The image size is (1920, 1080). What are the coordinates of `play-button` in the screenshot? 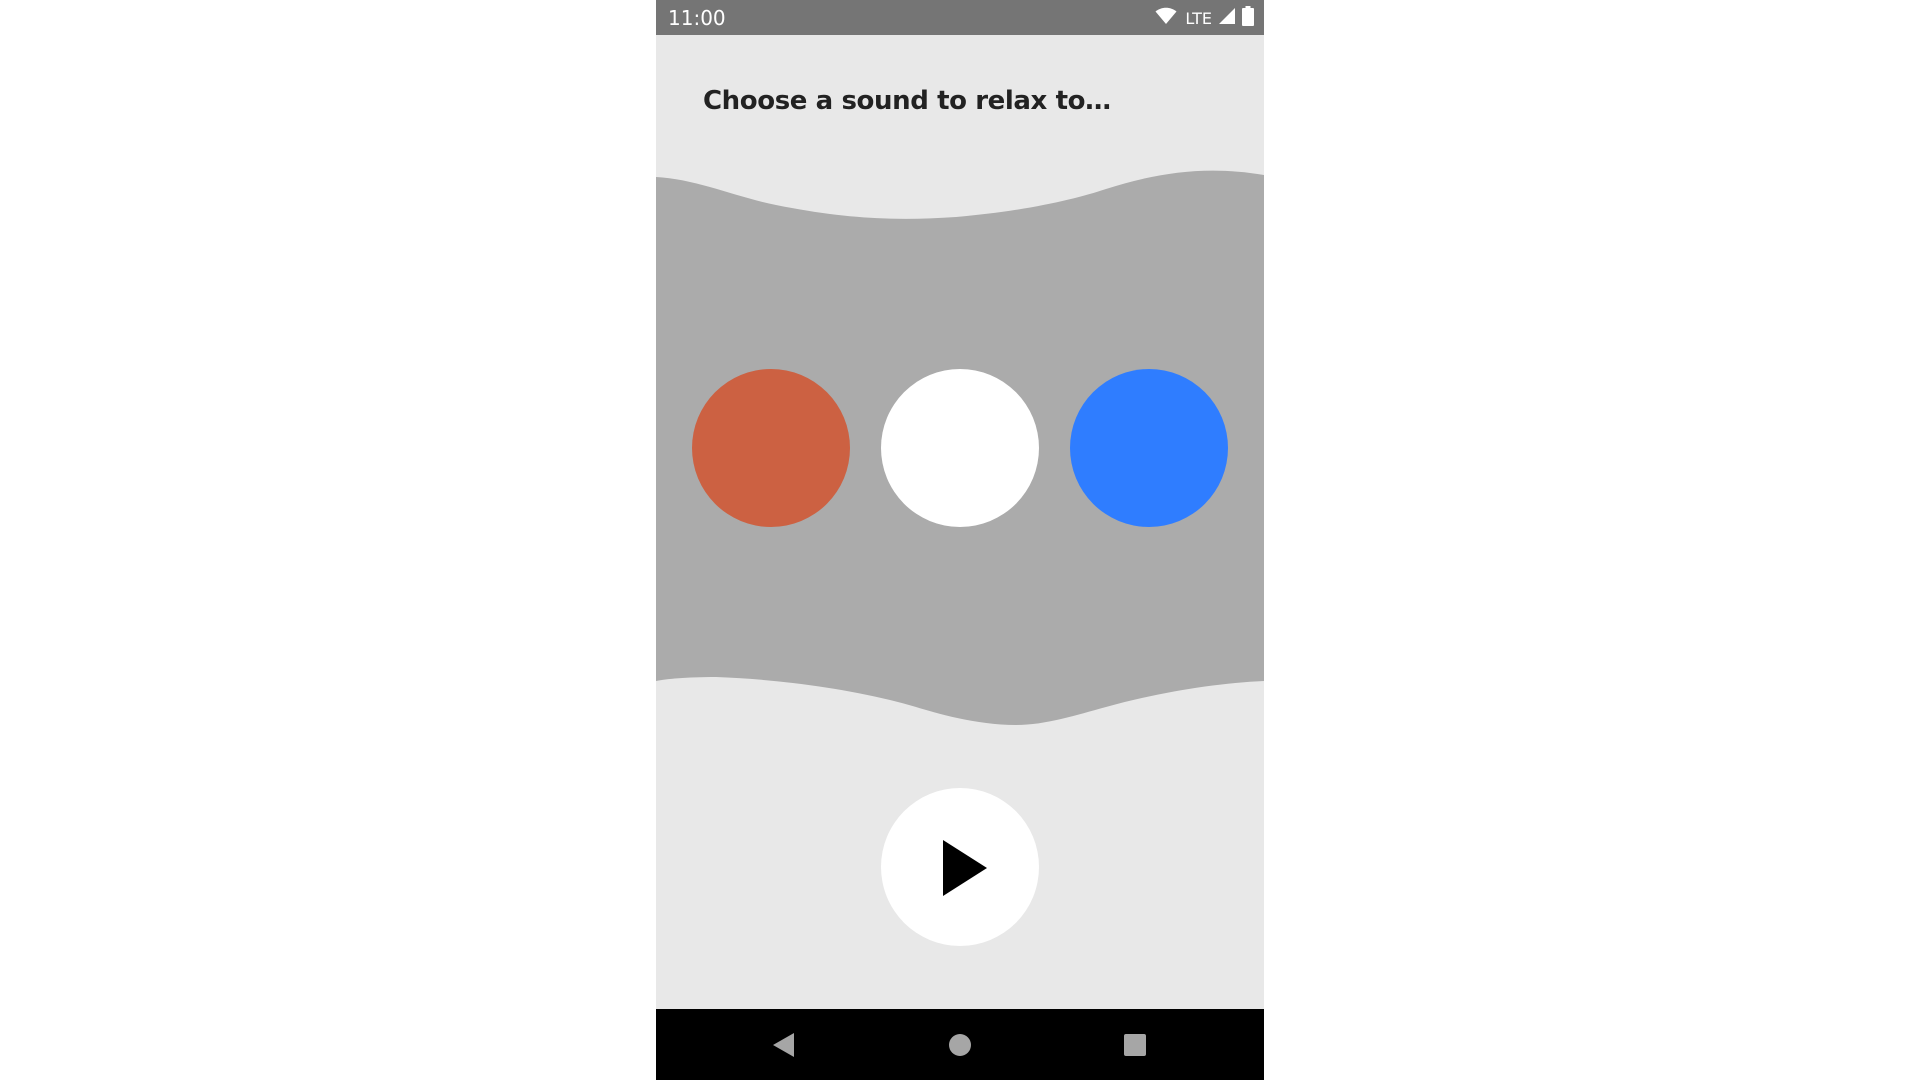 It's located at (960, 867).